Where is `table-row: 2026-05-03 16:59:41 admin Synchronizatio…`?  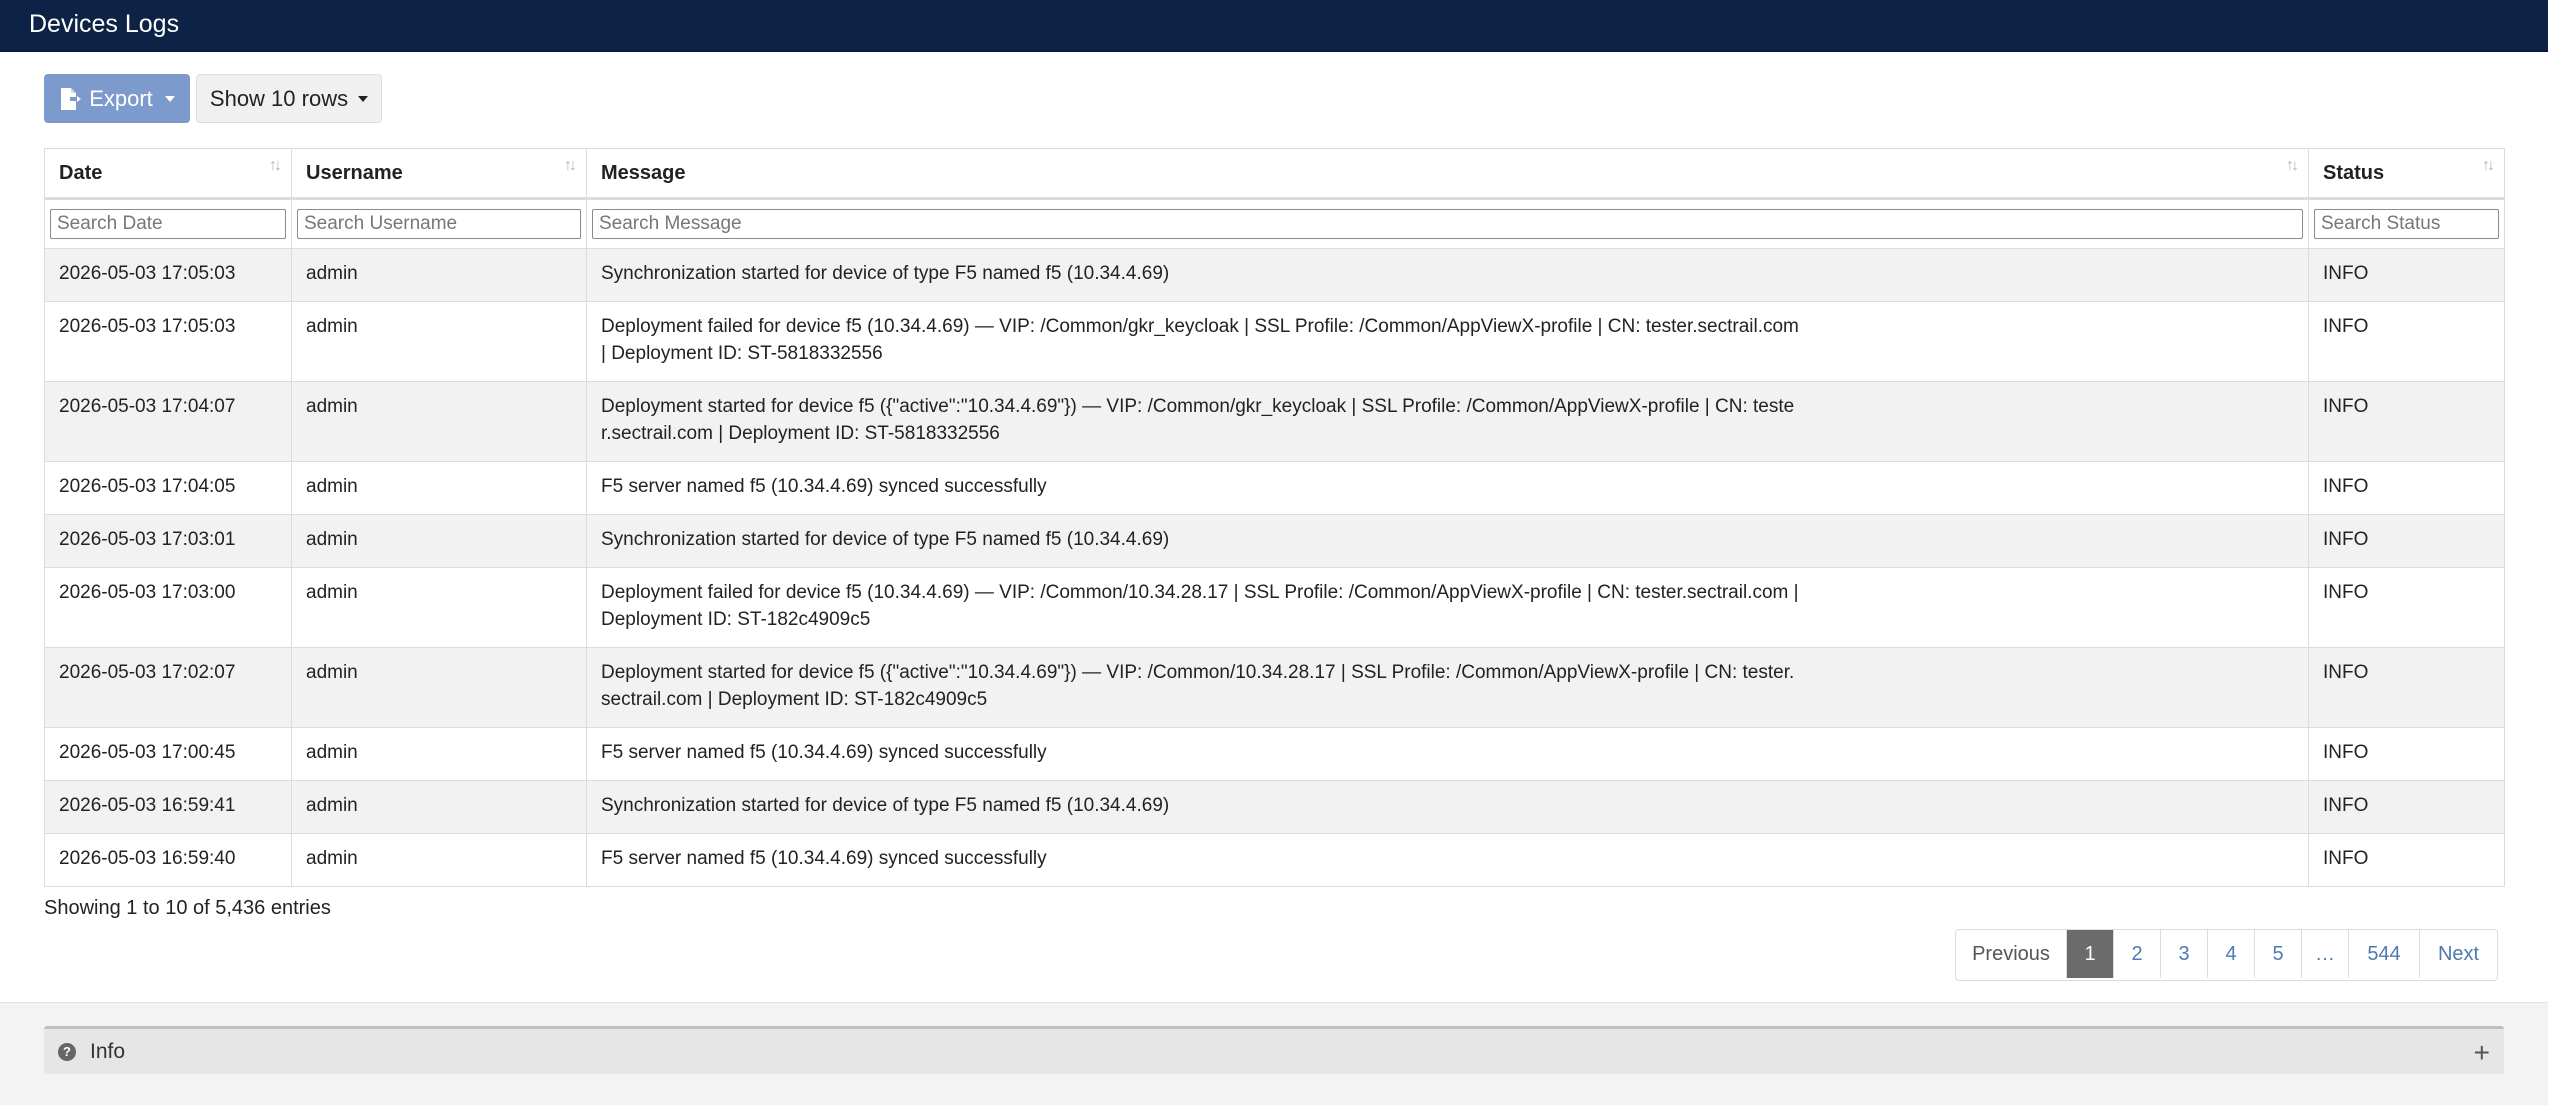 table-row: 2026-05-03 16:59:41 admin Synchronizatio… is located at coordinates (1274, 807).